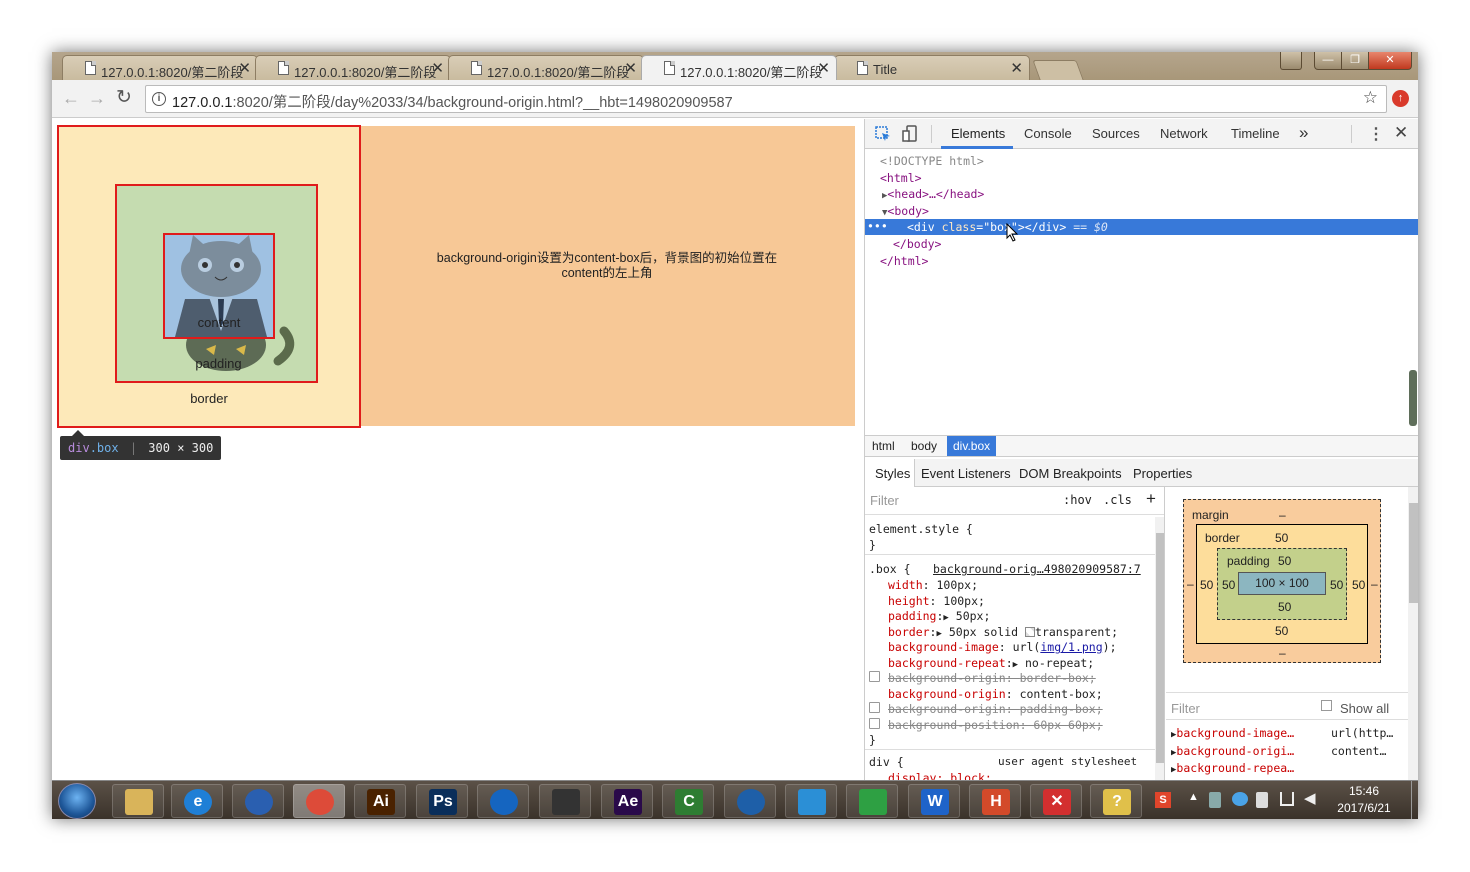  I want to click on box-rule-source-link: background-orig…498020909587:7, so click(1037, 569).